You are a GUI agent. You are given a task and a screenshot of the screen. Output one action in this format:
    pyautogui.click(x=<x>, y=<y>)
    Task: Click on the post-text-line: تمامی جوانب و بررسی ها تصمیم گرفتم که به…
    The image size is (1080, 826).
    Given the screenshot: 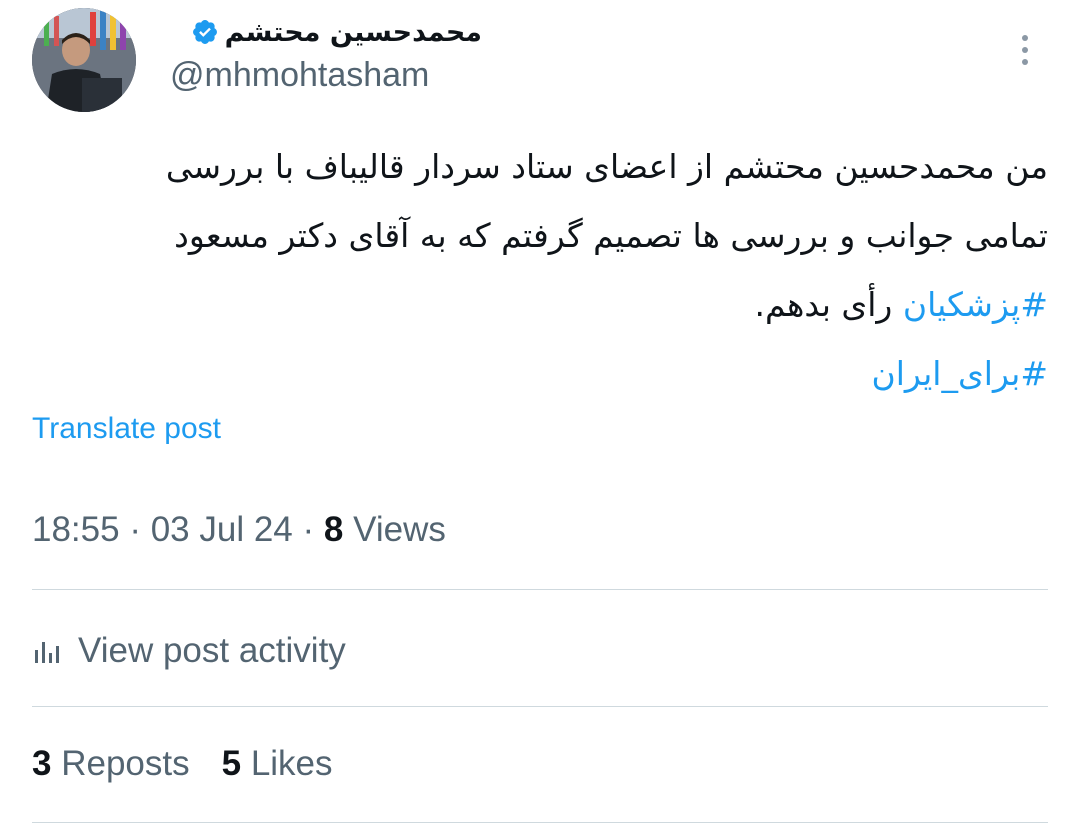 What is the action you would take?
    pyautogui.click(x=611, y=235)
    